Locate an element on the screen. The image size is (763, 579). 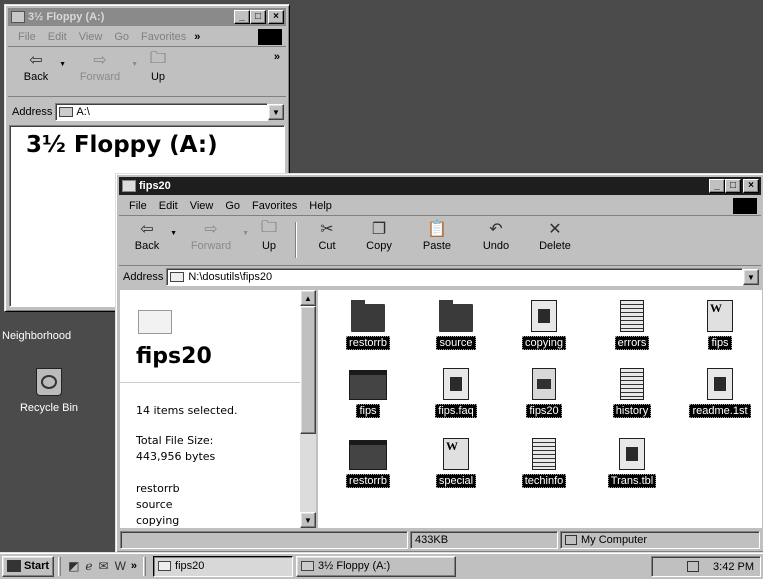
file-item: techinfo is located at coordinates (544, 460).